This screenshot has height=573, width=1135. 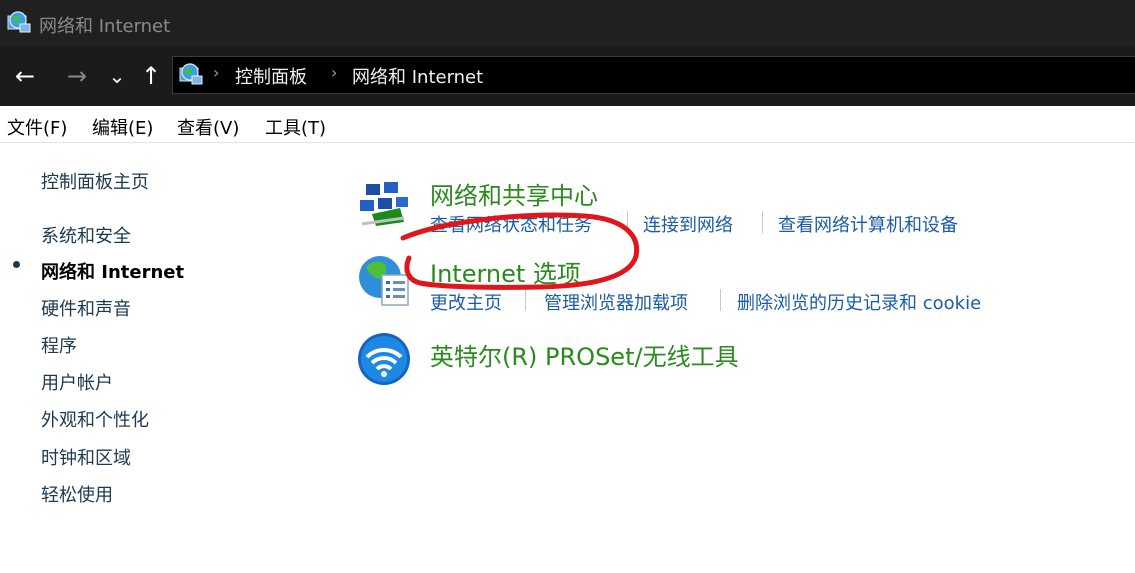 I want to click on forward-arrow-icon: →, so click(x=77, y=76).